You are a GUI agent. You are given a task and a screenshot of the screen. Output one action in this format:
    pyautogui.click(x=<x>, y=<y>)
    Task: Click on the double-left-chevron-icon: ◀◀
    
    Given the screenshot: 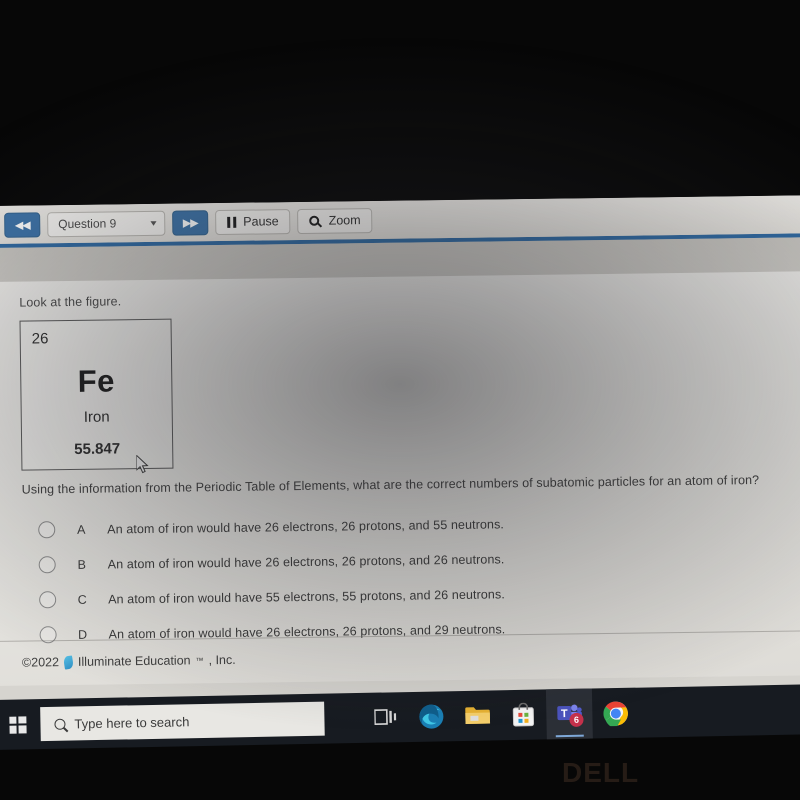 What is the action you would take?
    pyautogui.click(x=22, y=225)
    